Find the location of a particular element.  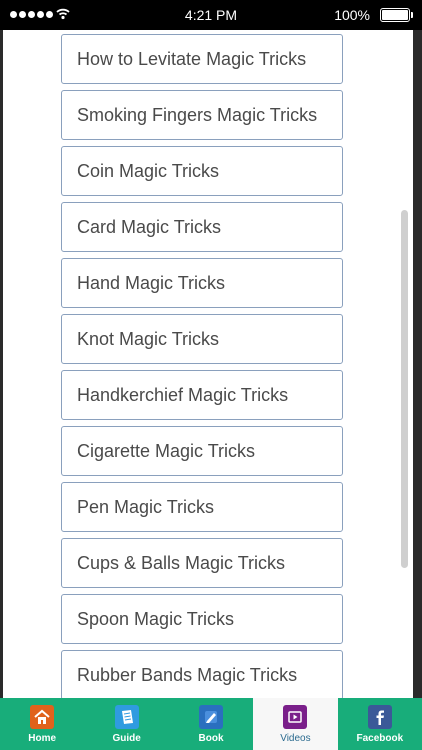

tab-book-label: Book is located at coordinates (211, 738).